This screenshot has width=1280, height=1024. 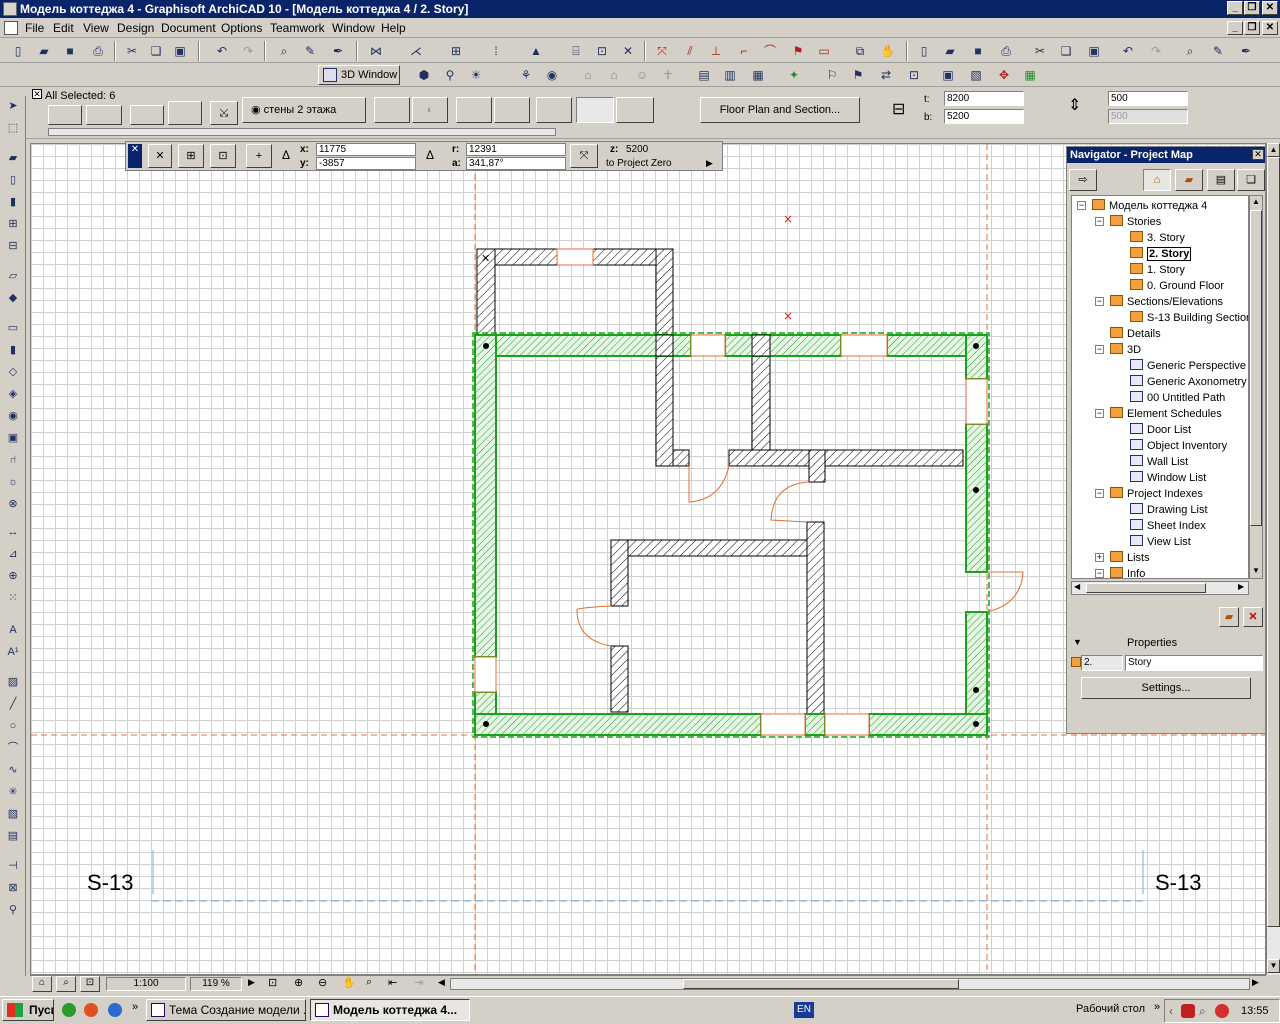 I want to click on coord-close-icon: ✕, so click(x=135, y=156).